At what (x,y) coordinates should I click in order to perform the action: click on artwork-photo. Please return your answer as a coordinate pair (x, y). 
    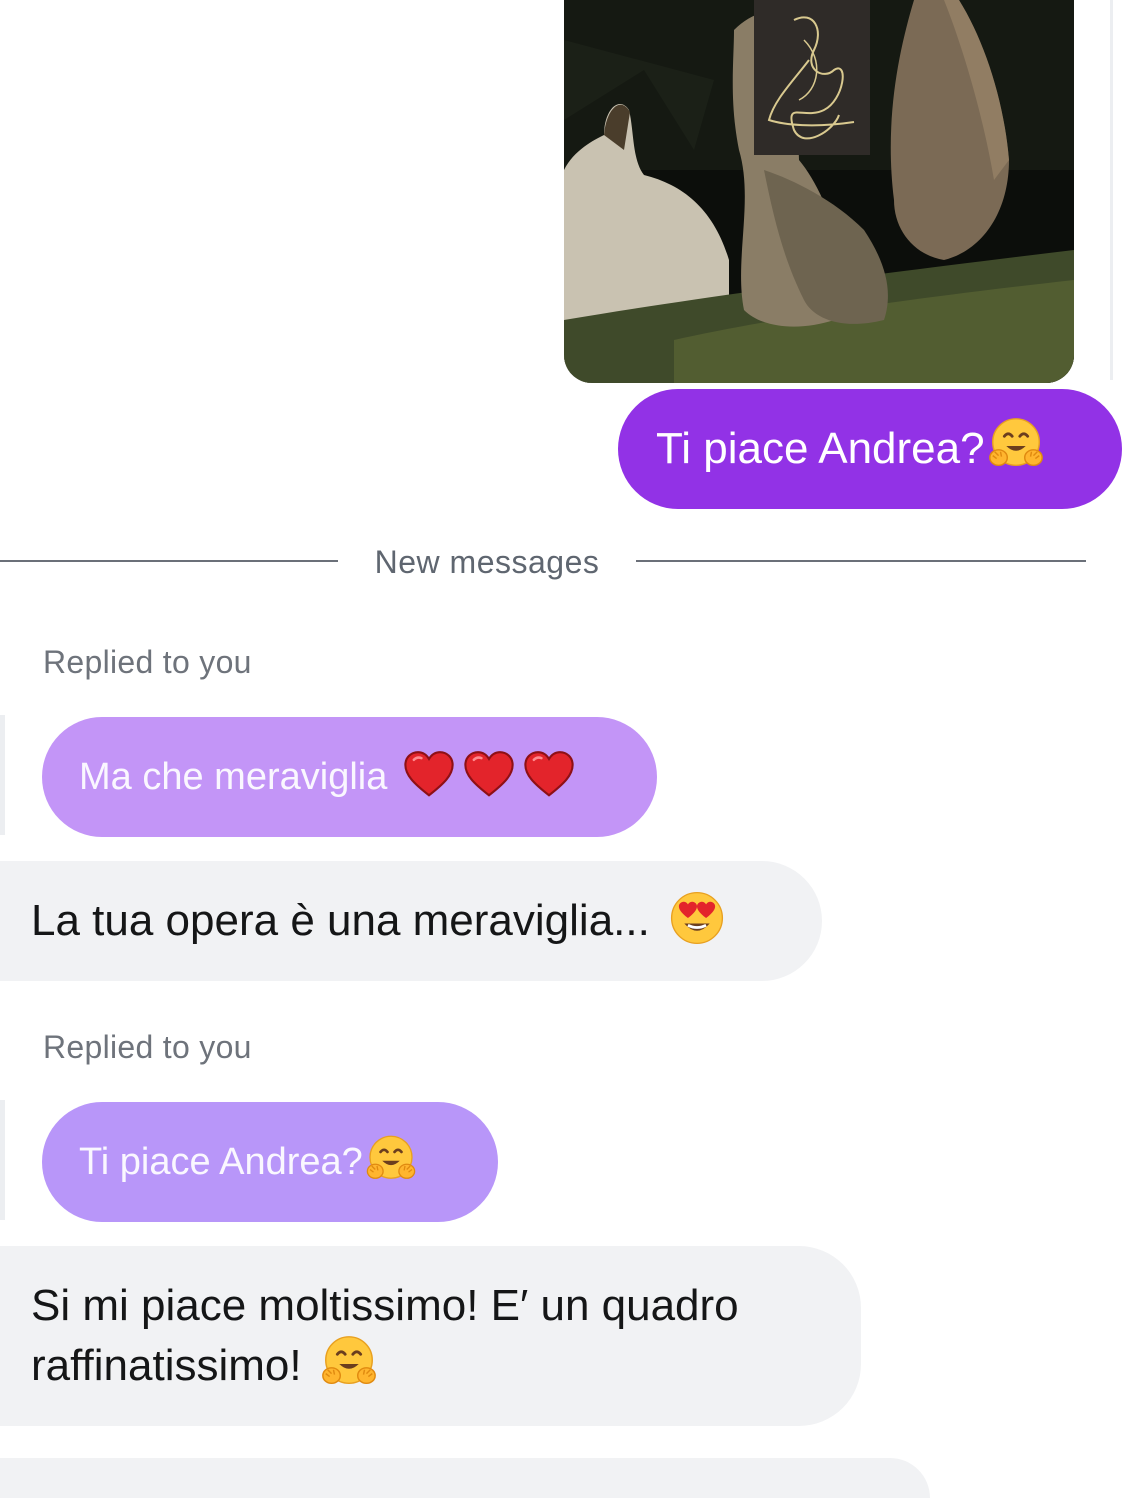
    Looking at the image, I should click on (819, 191).